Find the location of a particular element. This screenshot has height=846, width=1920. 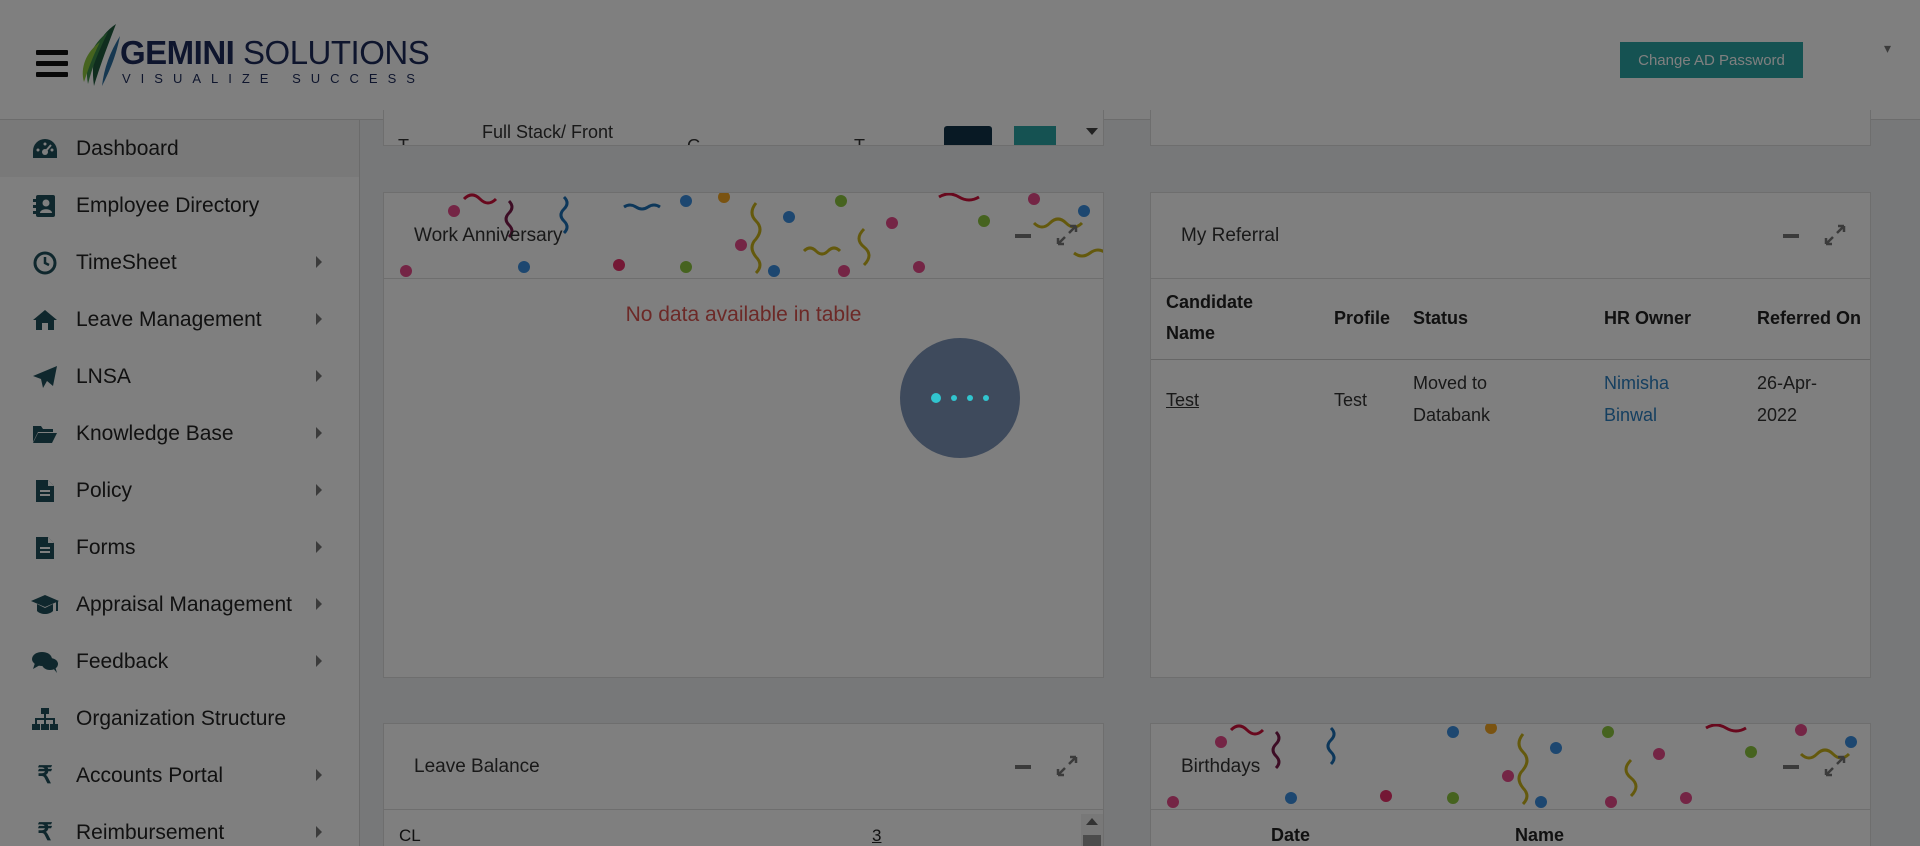

loading-spinner is located at coordinates (960, 398).